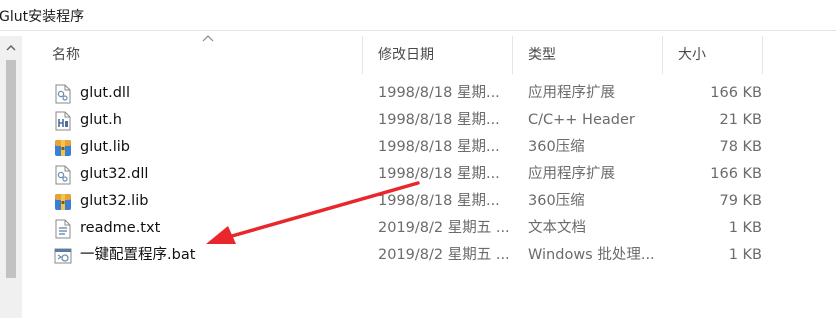 The height and width of the screenshot is (318, 836). I want to click on chevron-up-icon, so click(11, 48).